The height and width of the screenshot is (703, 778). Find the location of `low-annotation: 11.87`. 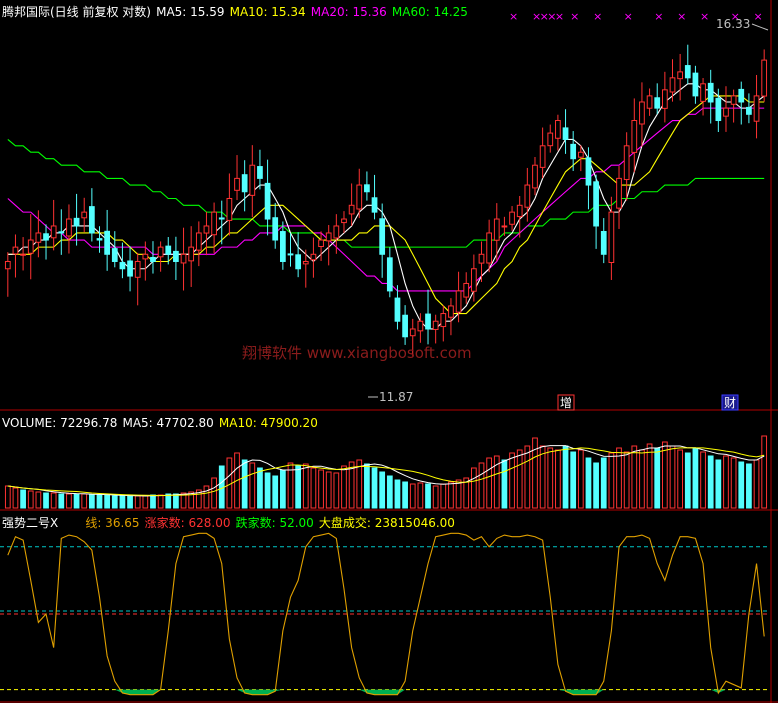

low-annotation: 11.87 is located at coordinates (390, 397).